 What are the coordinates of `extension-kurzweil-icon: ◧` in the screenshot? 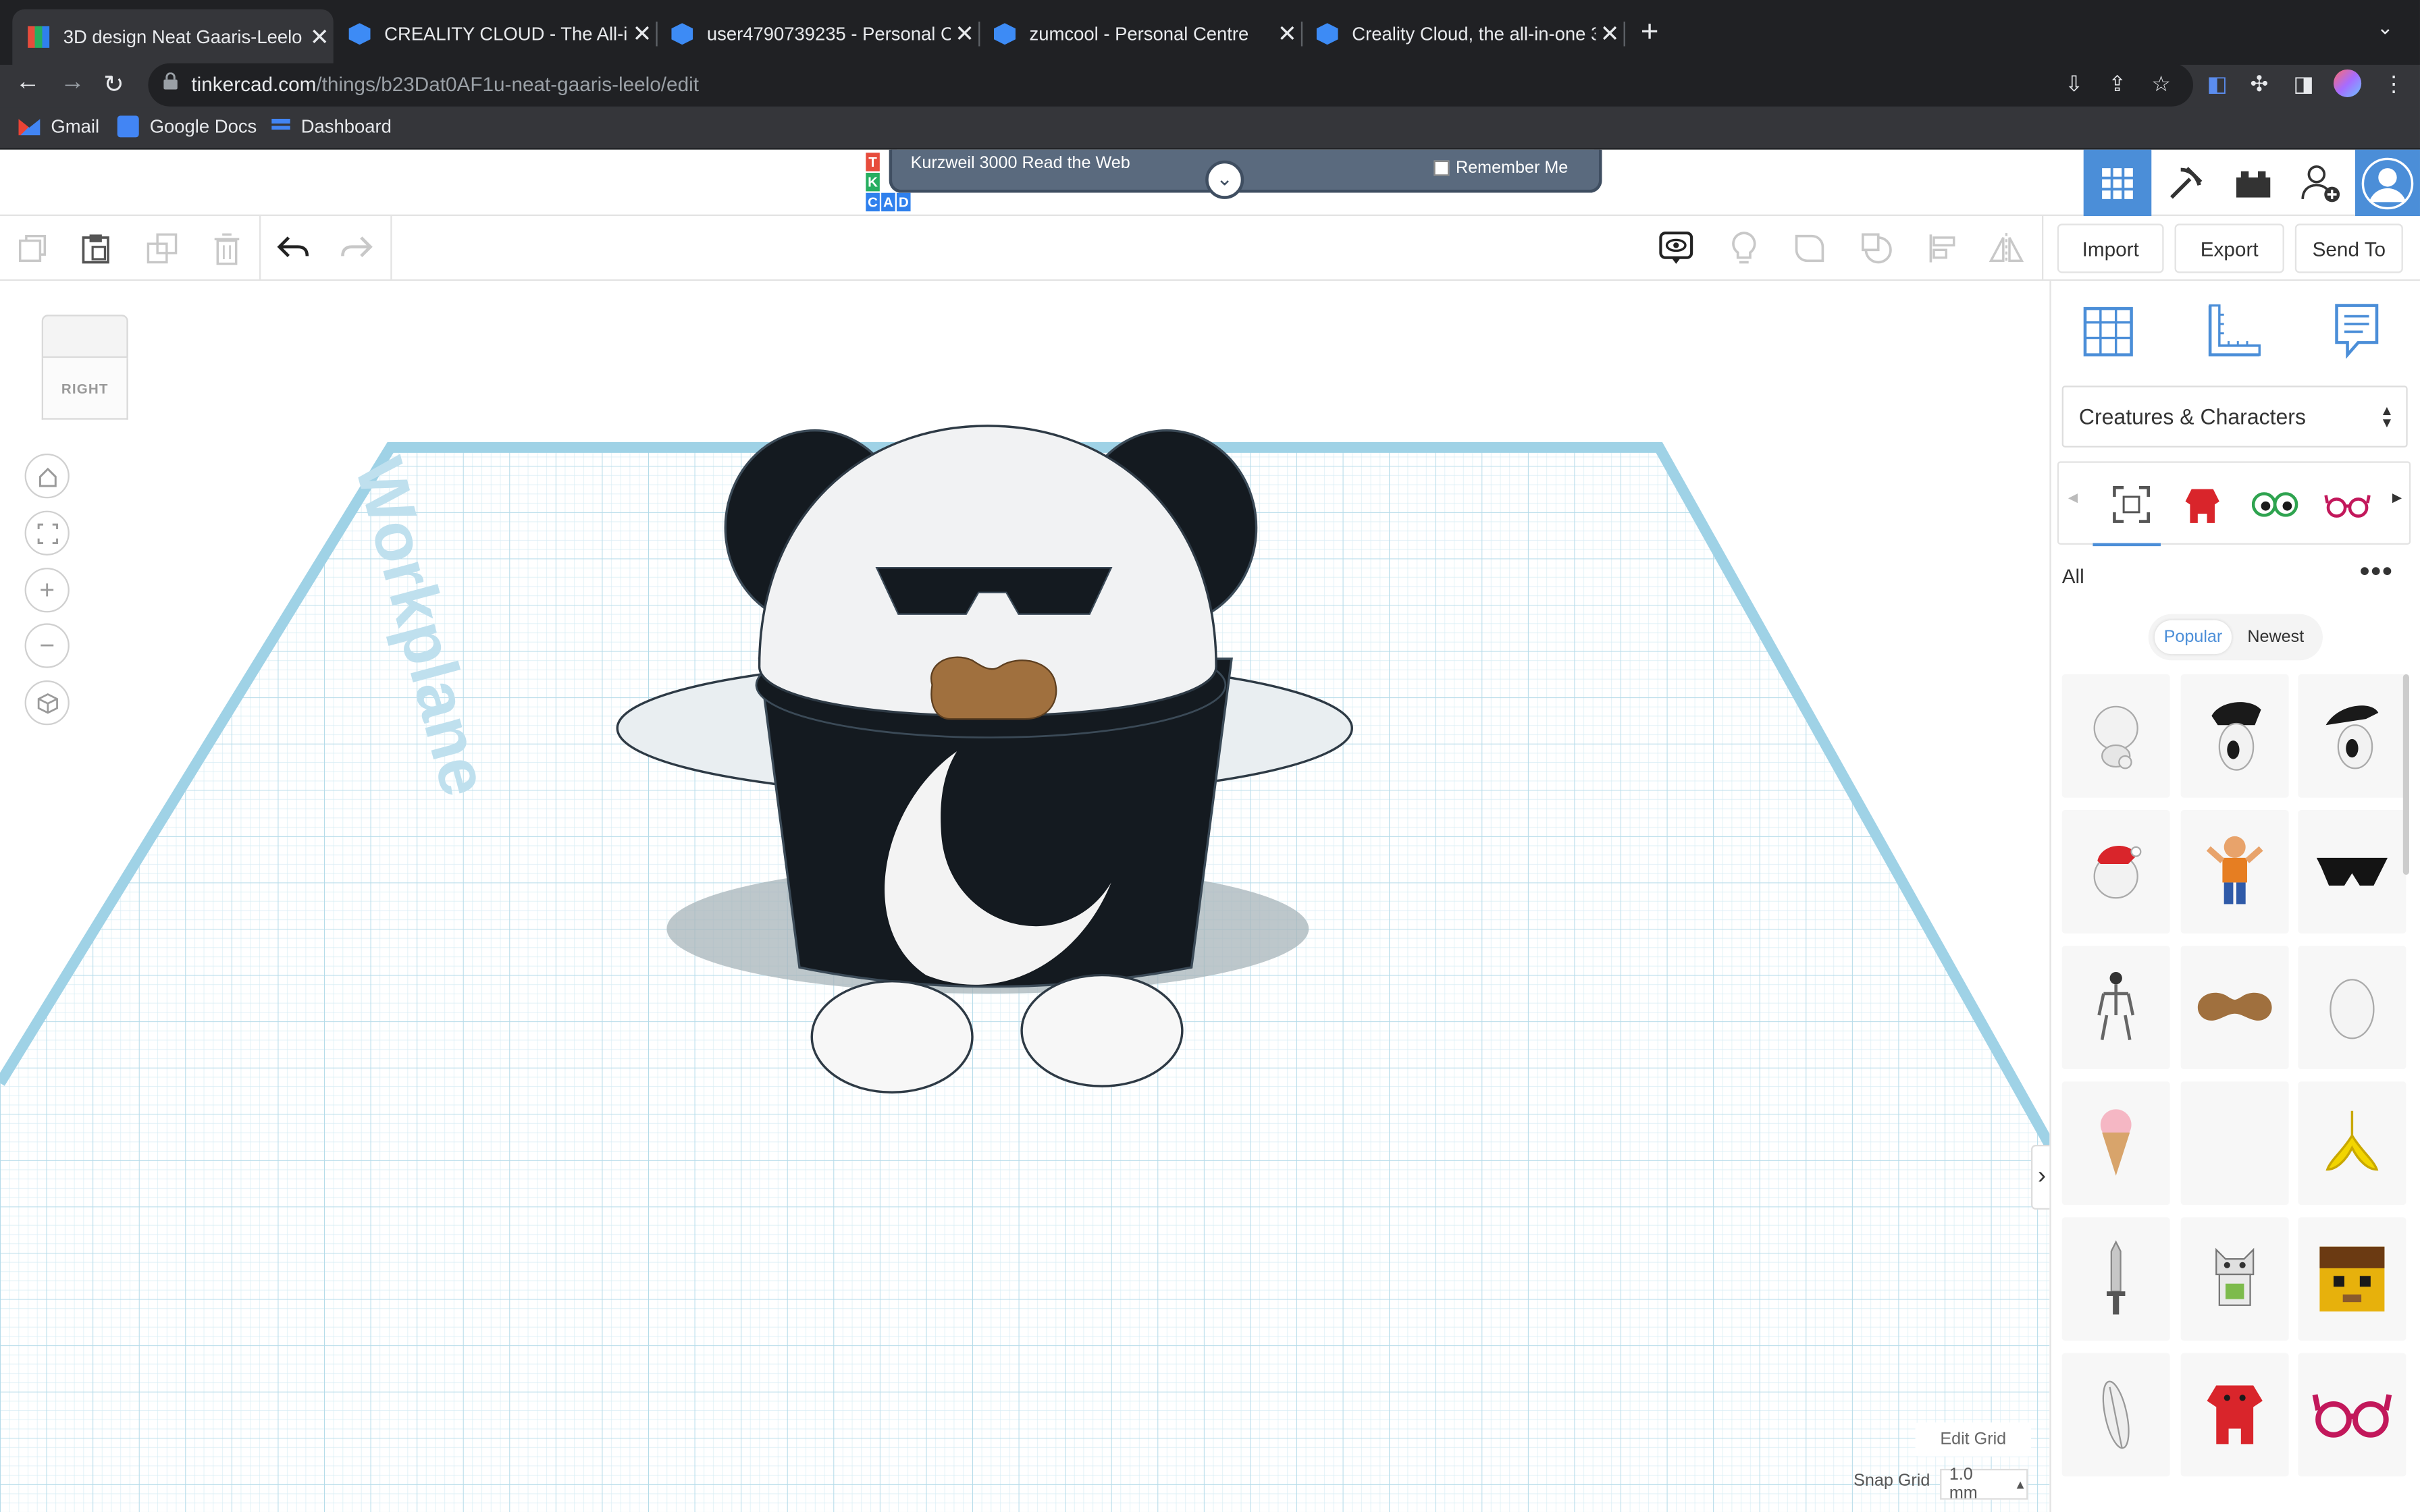 It's located at (2217, 84).